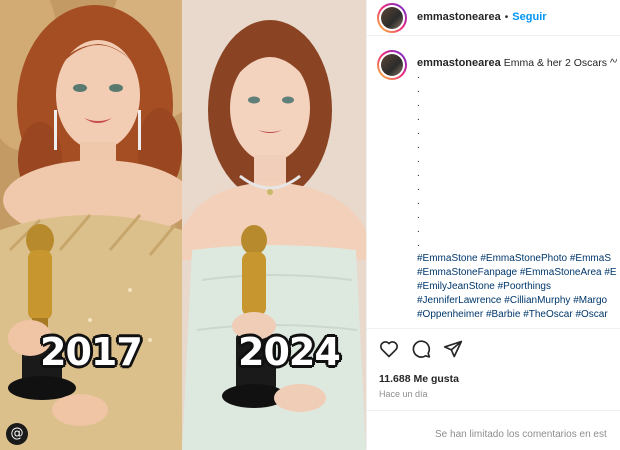 Image resolution: width=620 pixels, height=450 pixels. What do you see at coordinates (289, 352) in the screenshot?
I see `year-label-2024: 2024` at bounding box center [289, 352].